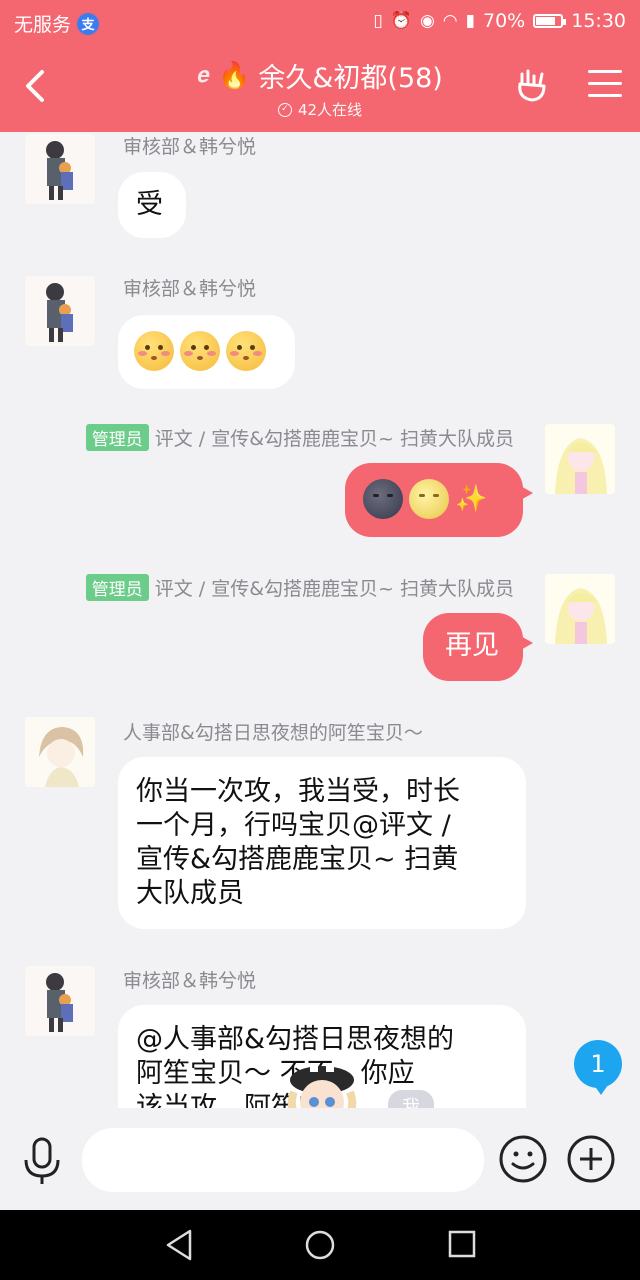 The width and height of the screenshot is (640, 1280). What do you see at coordinates (598, 21) in the screenshot?
I see `clock: 15:30` at bounding box center [598, 21].